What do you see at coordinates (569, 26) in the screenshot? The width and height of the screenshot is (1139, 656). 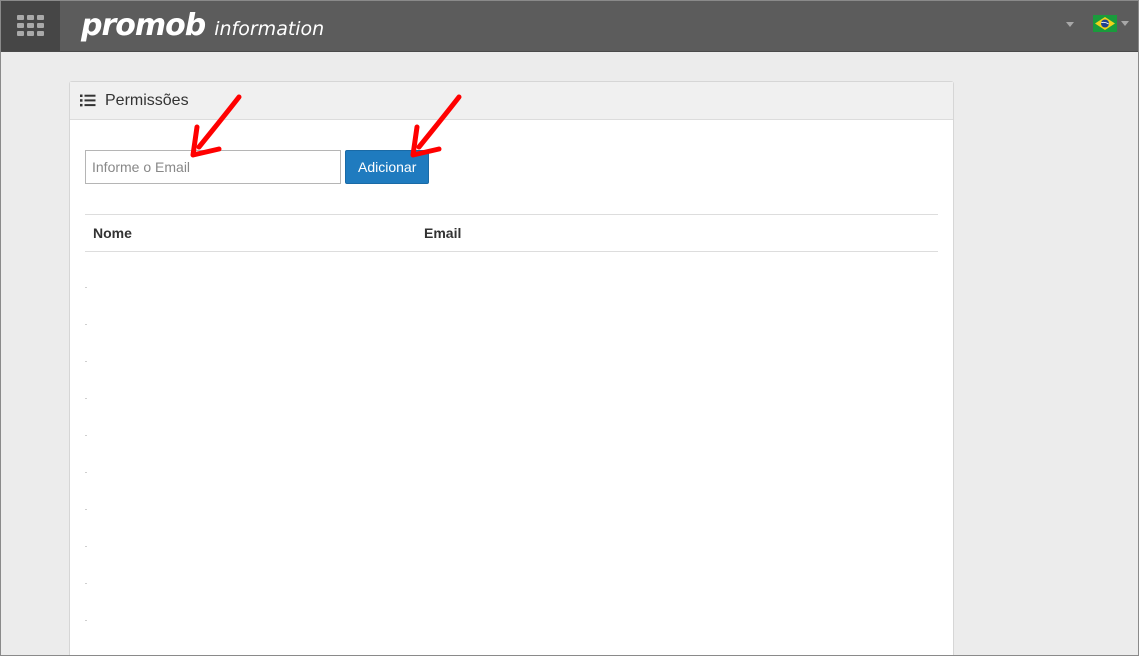 I see `top-navbar: promob information` at bounding box center [569, 26].